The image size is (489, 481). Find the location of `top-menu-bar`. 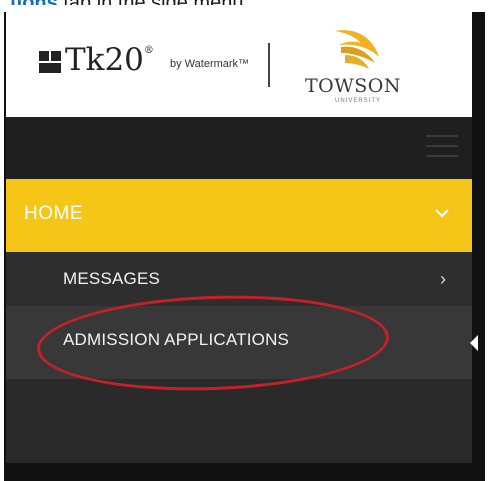

top-menu-bar is located at coordinates (239, 148).